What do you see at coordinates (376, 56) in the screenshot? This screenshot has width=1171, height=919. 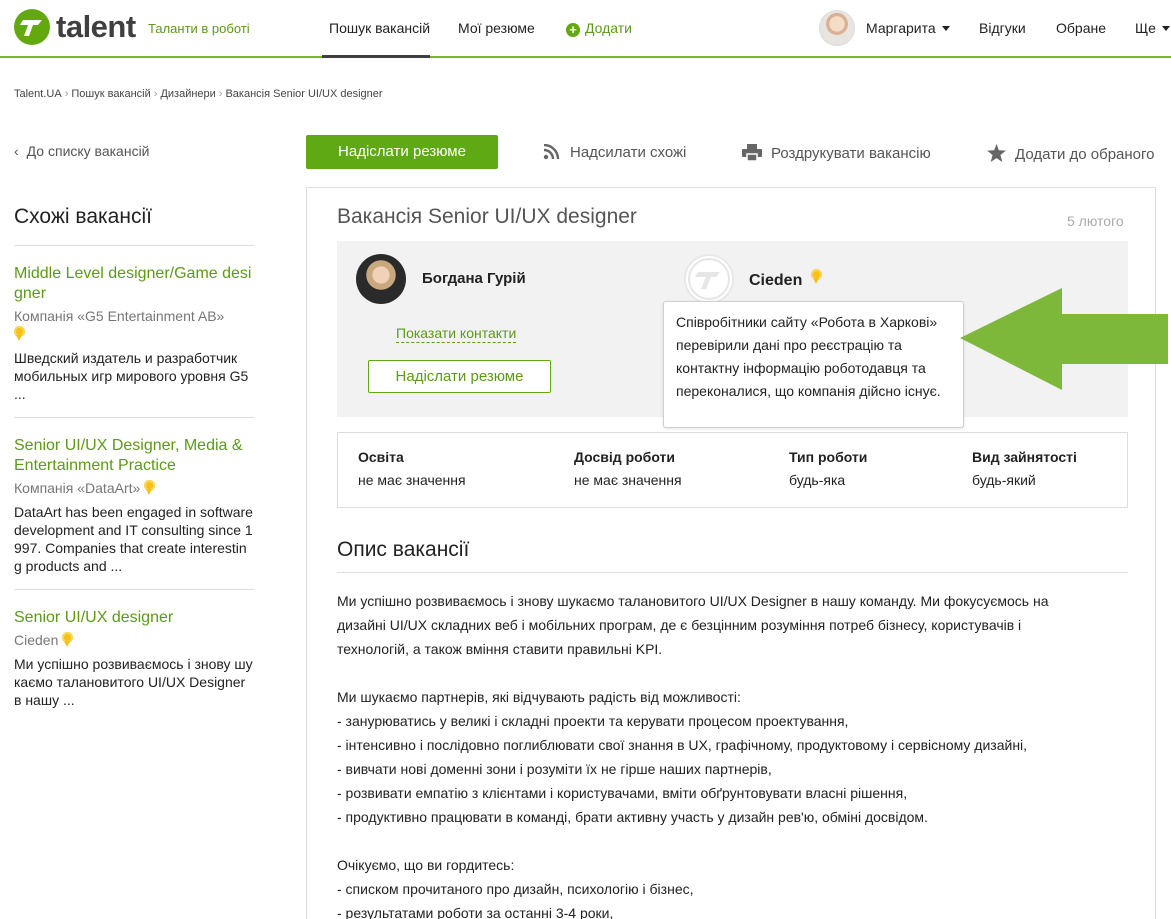 I see `nav-active-indicator` at bounding box center [376, 56].